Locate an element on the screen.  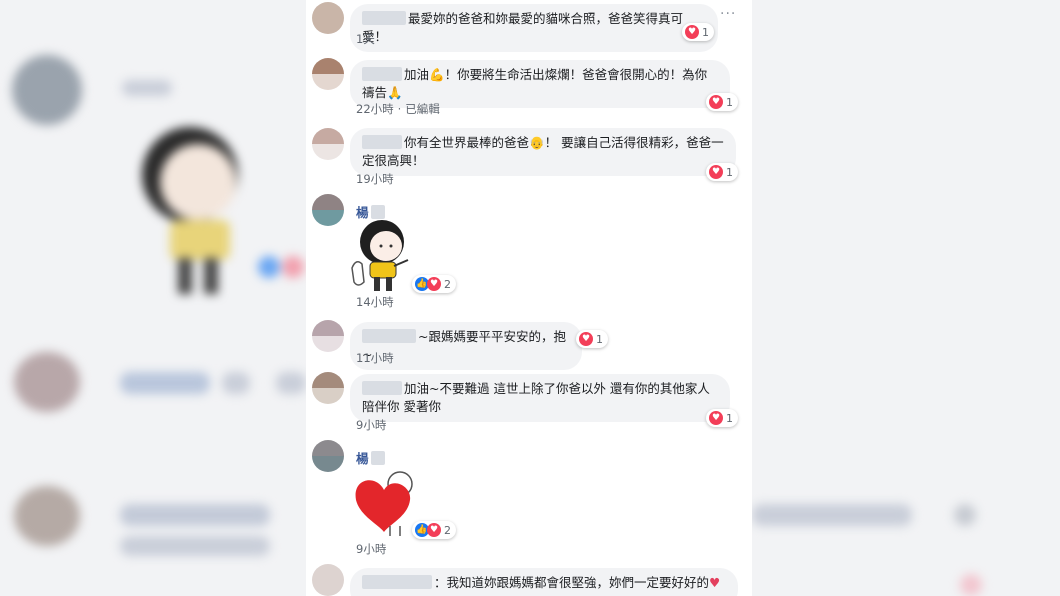
comment-bubble: 最愛妳的爸爸和妳最愛的貓咪合照，爸爸笑得真可愛！ is located at coordinates (534, 28).